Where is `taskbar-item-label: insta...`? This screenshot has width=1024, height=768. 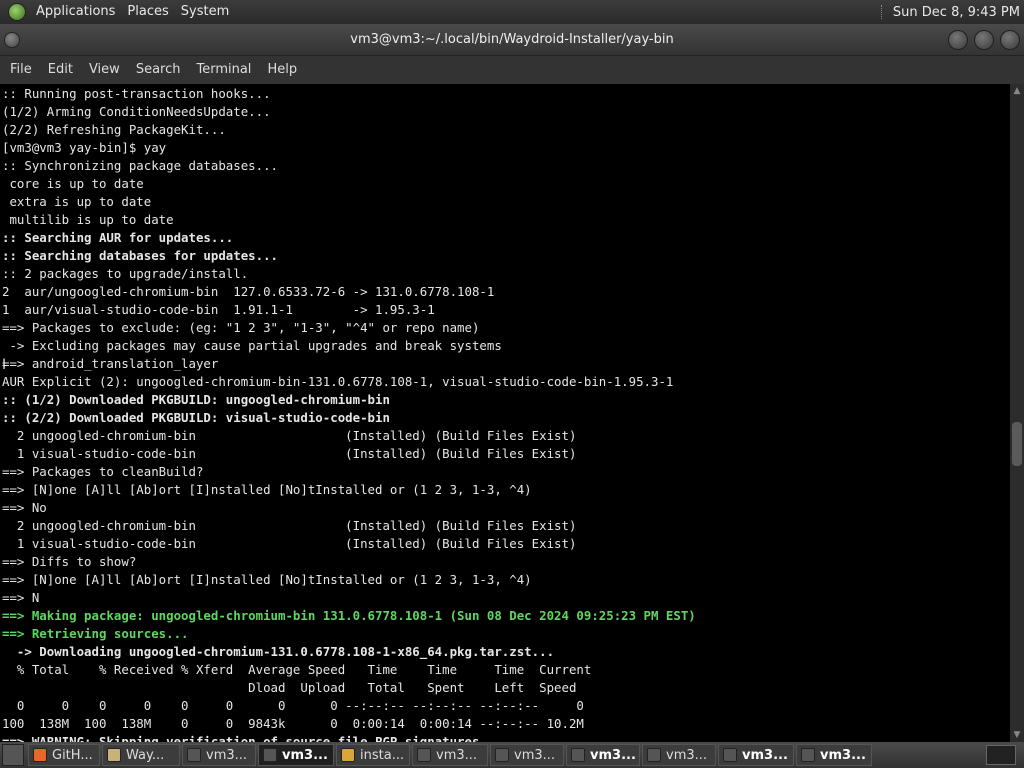
taskbar-item-label: insta... is located at coordinates (382, 755).